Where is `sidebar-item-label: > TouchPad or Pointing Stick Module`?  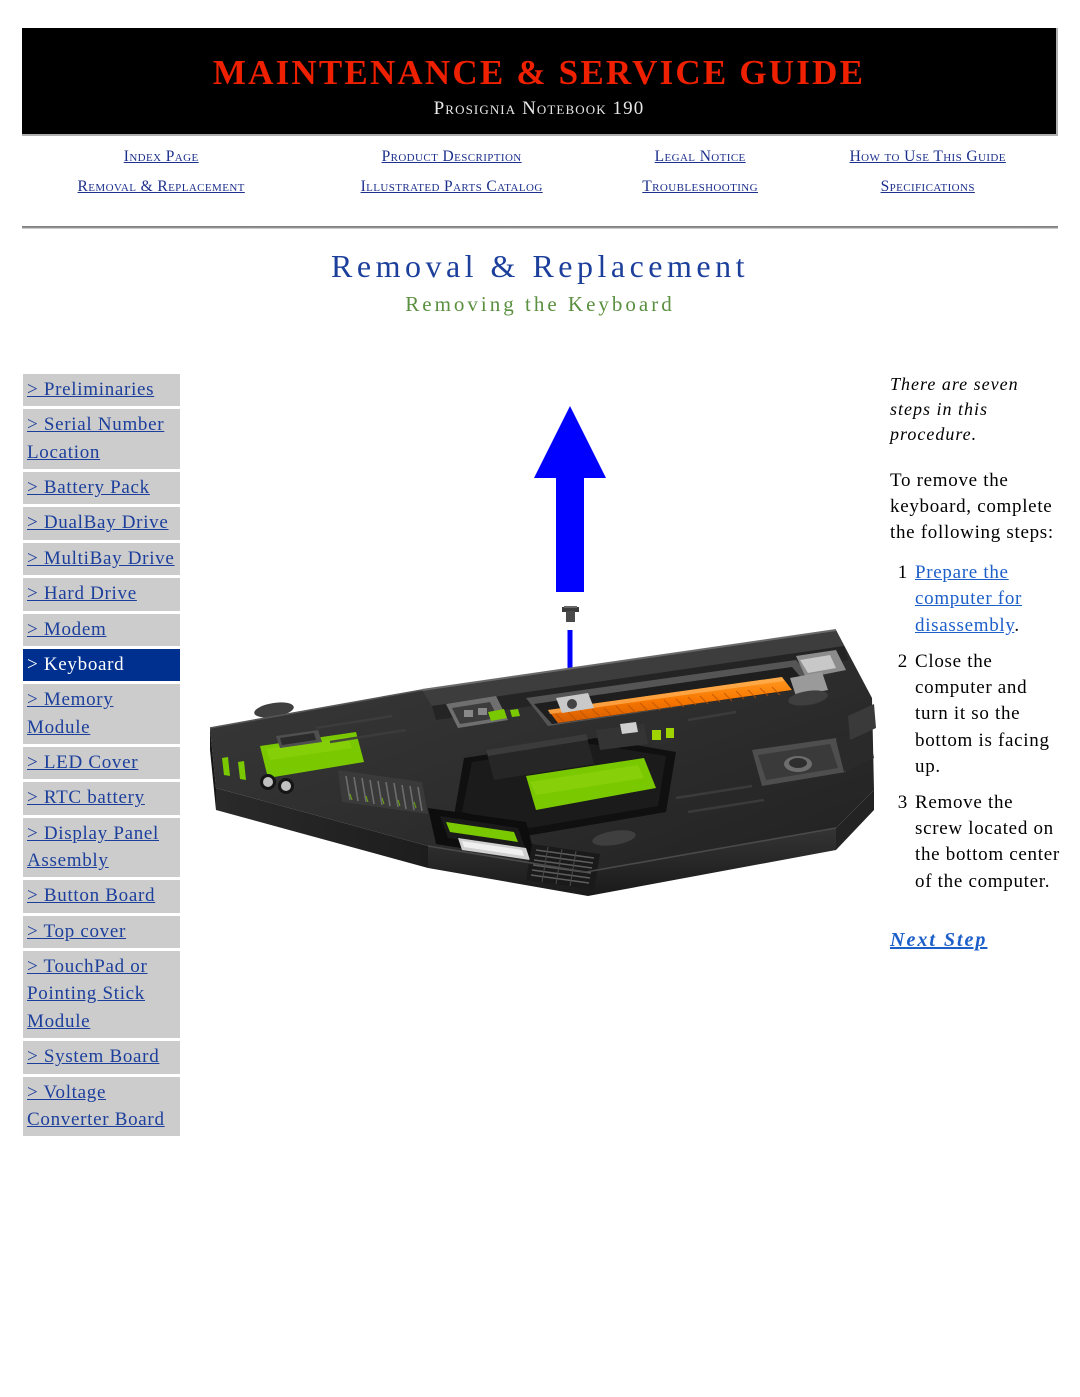
sidebar-item-label: > TouchPad or Pointing Stick Module is located at coordinates (87, 994).